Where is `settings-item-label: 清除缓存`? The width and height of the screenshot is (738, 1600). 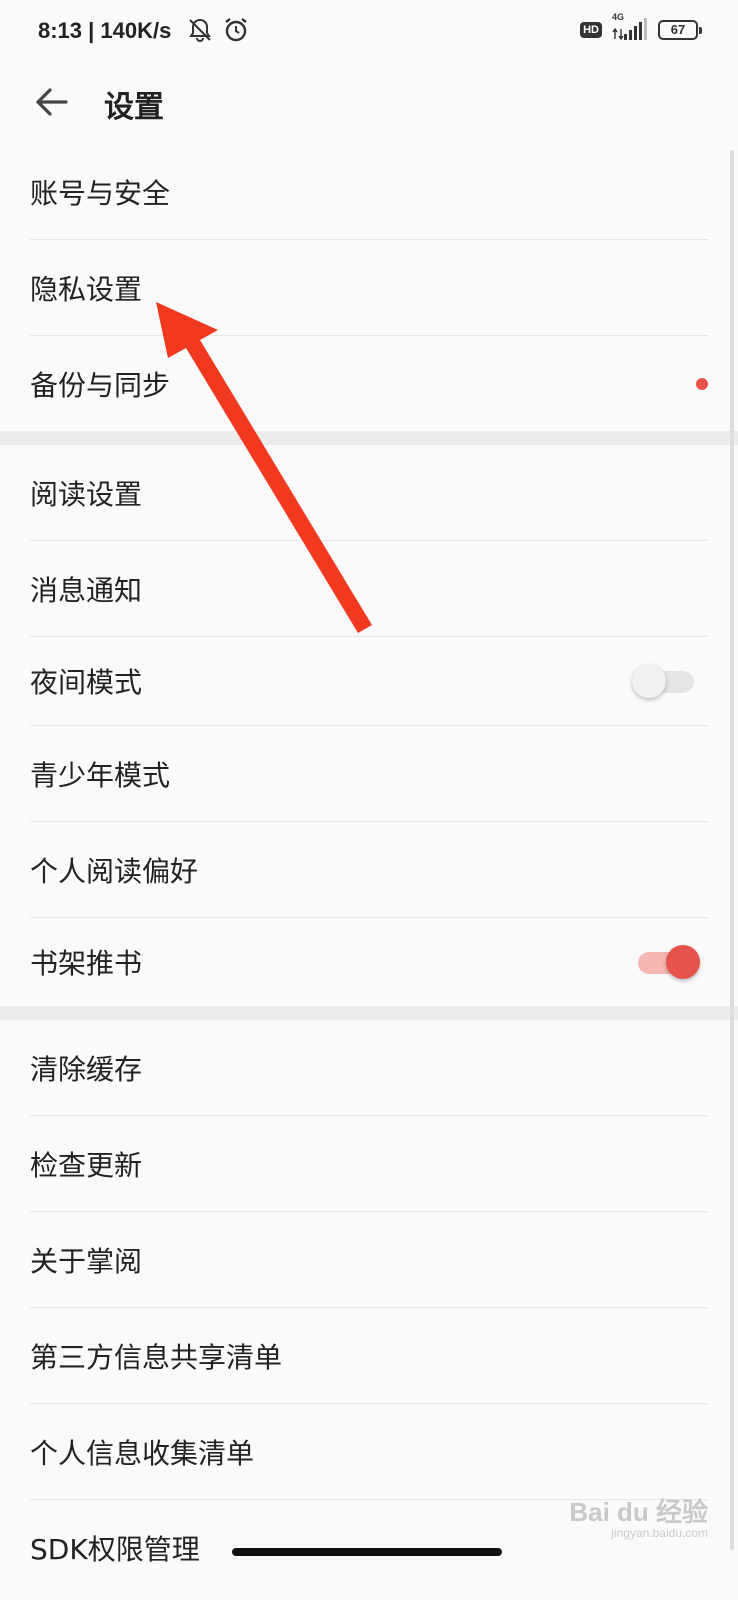
settings-item-label: 清除缓存 is located at coordinates (86, 1069).